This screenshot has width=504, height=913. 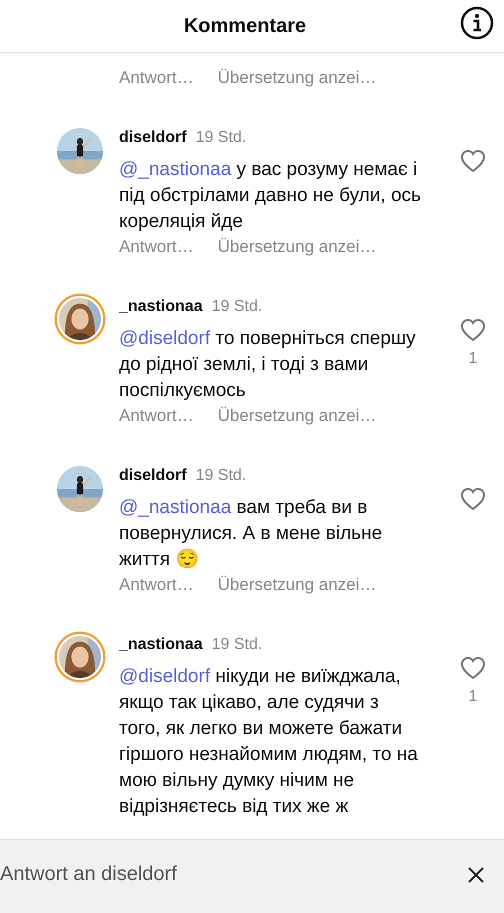 I want to click on info-icon, so click(x=477, y=23).